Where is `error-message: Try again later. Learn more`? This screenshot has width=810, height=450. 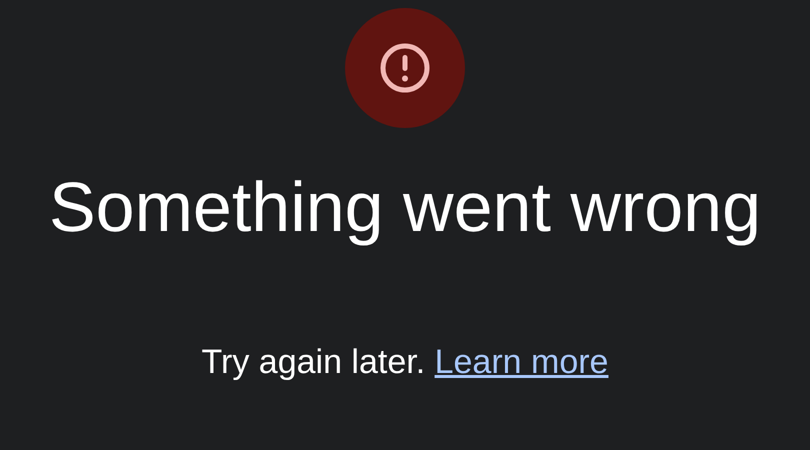
error-message: Try again later. Learn more is located at coordinates (405, 362).